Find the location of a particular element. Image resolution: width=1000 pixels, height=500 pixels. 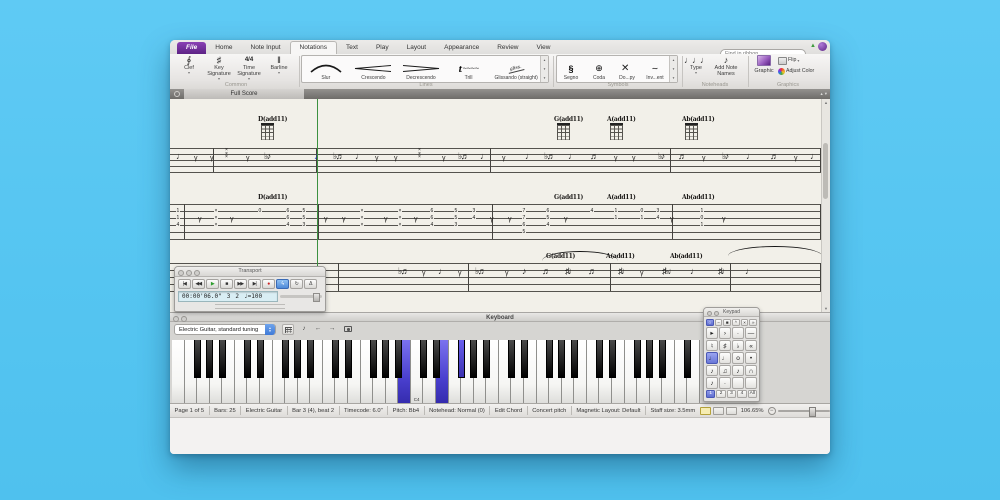

ribbon-tab-appearance: Appearance is located at coordinates (461, 48).